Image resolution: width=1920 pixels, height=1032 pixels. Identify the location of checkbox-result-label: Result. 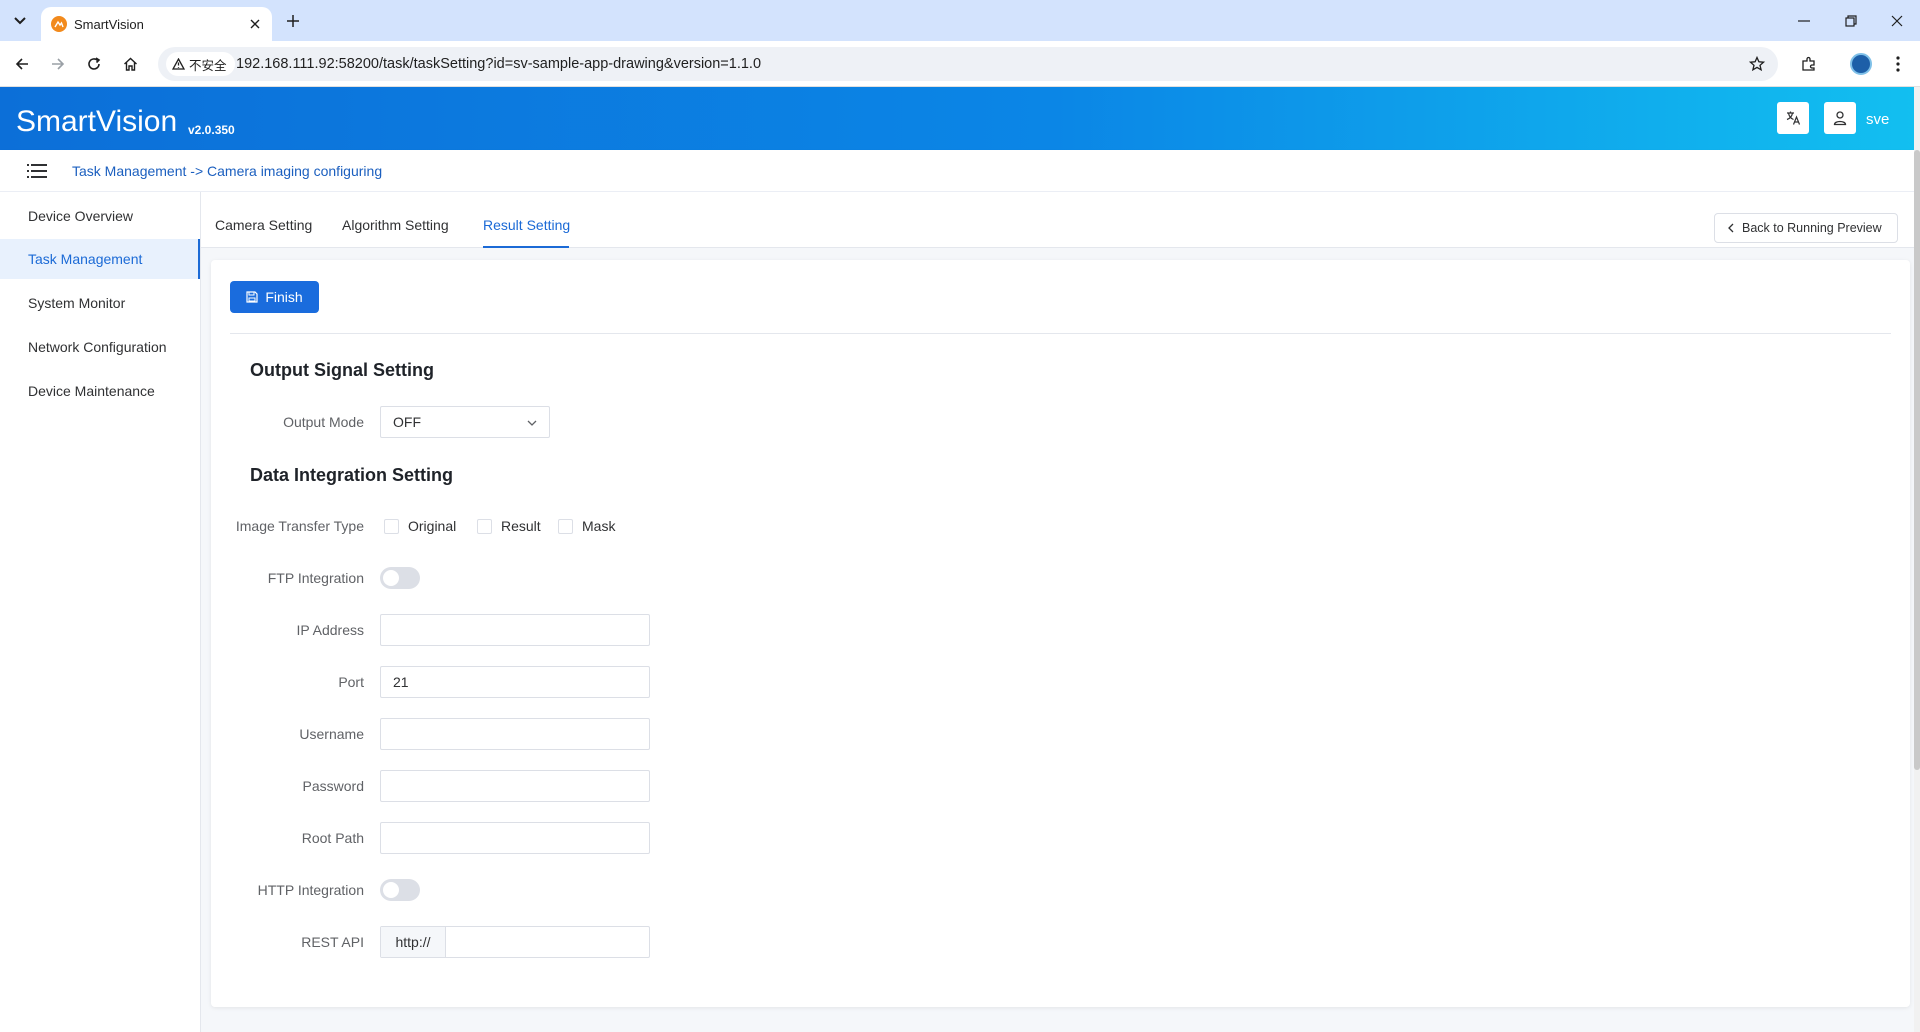
(521, 526).